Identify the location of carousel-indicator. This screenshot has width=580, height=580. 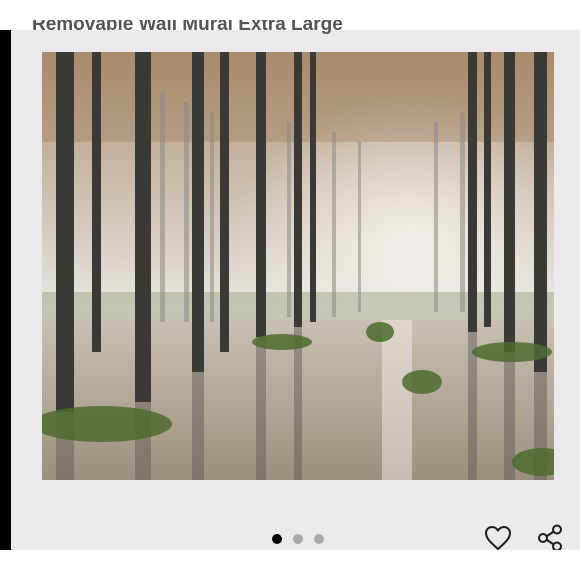
(298, 539).